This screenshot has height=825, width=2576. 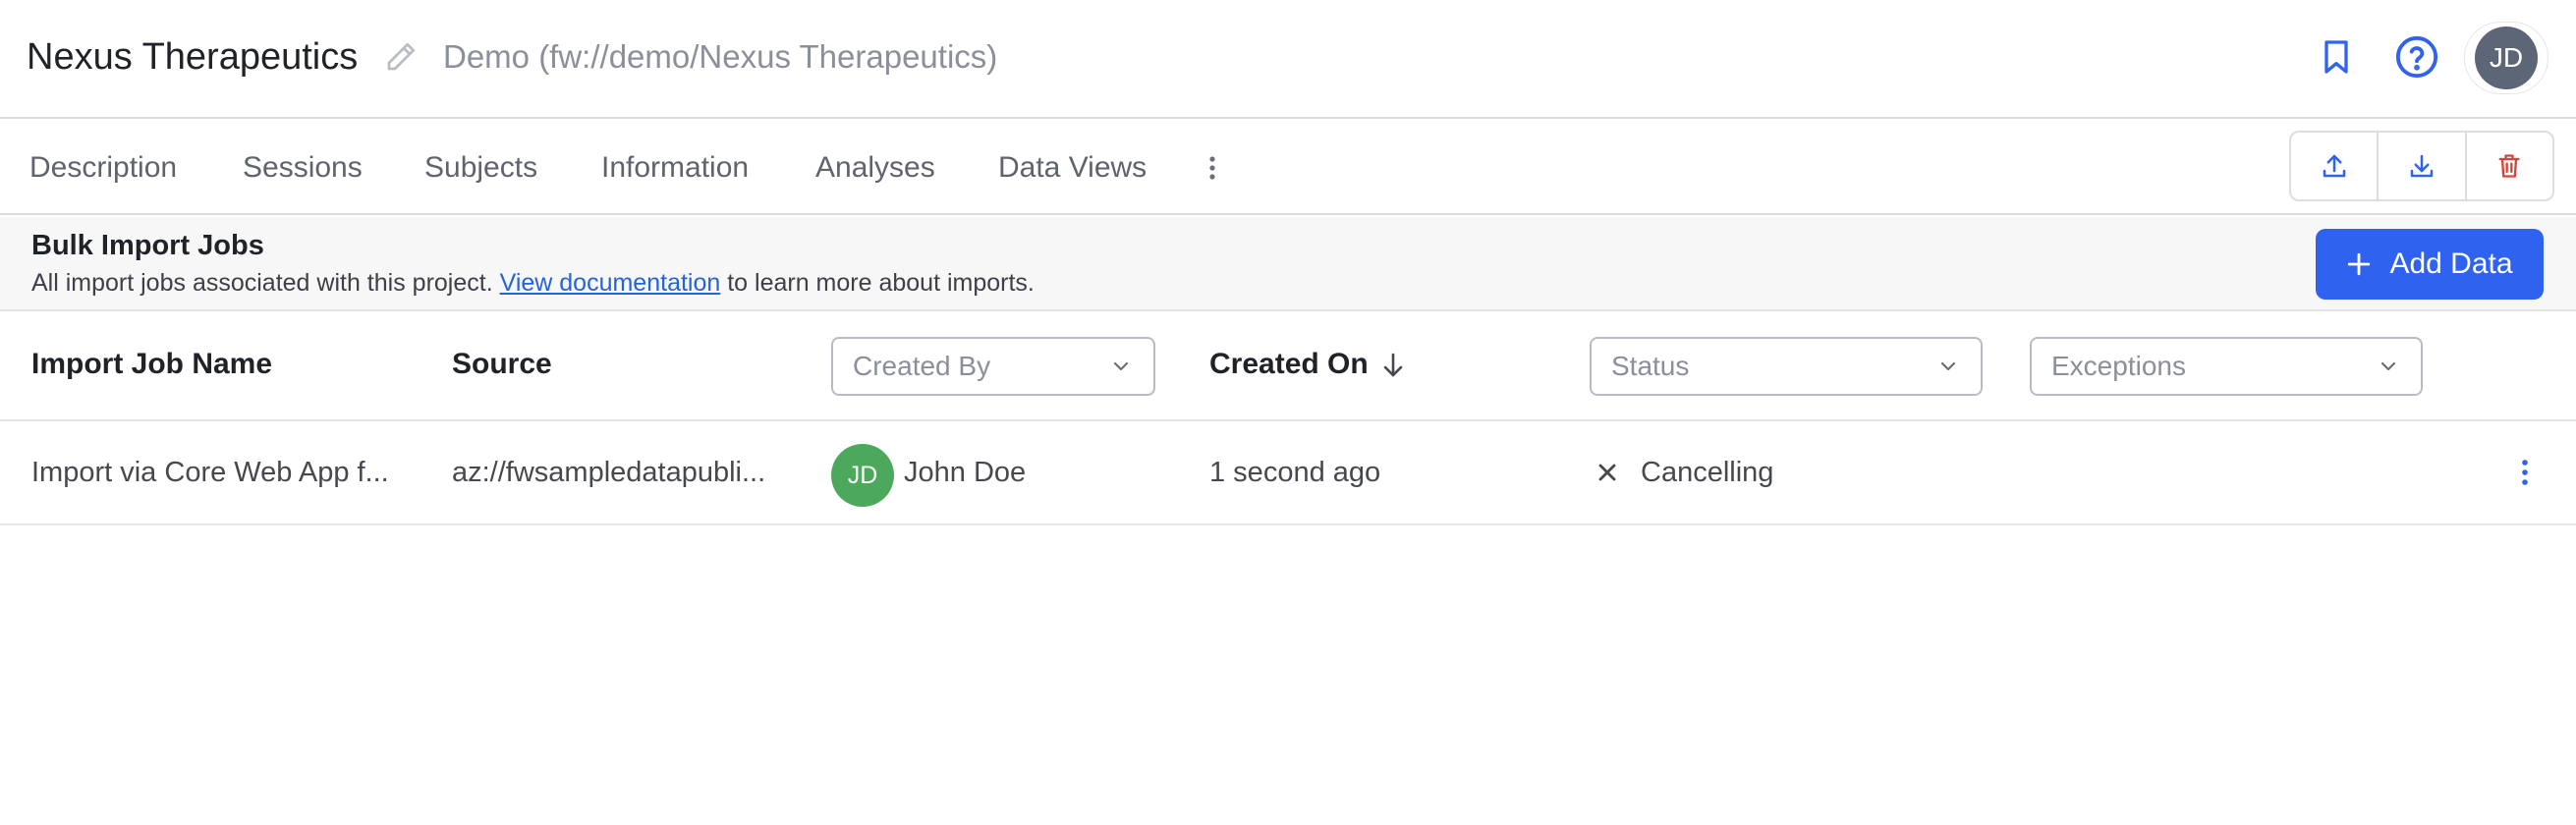 I want to click on column-header-created-on: Created On, so click(x=1289, y=364).